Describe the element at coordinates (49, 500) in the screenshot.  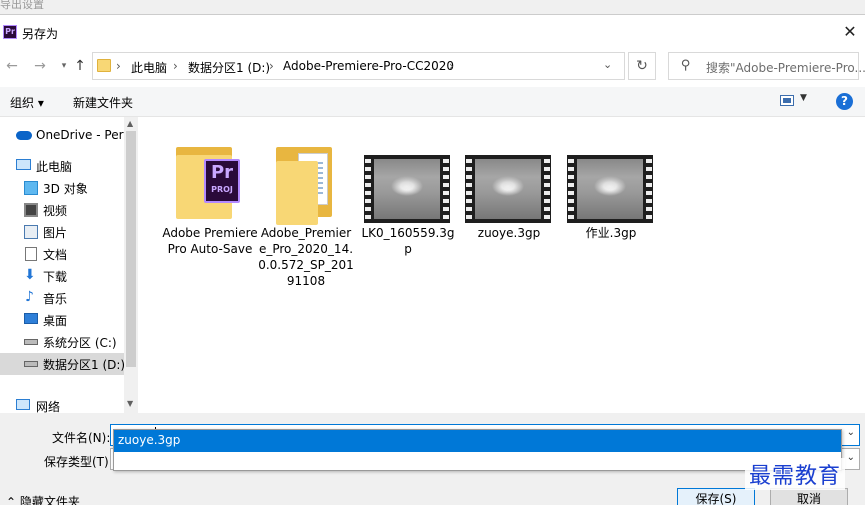
I see `hide-folders-label: 隐藏文件夹` at that location.